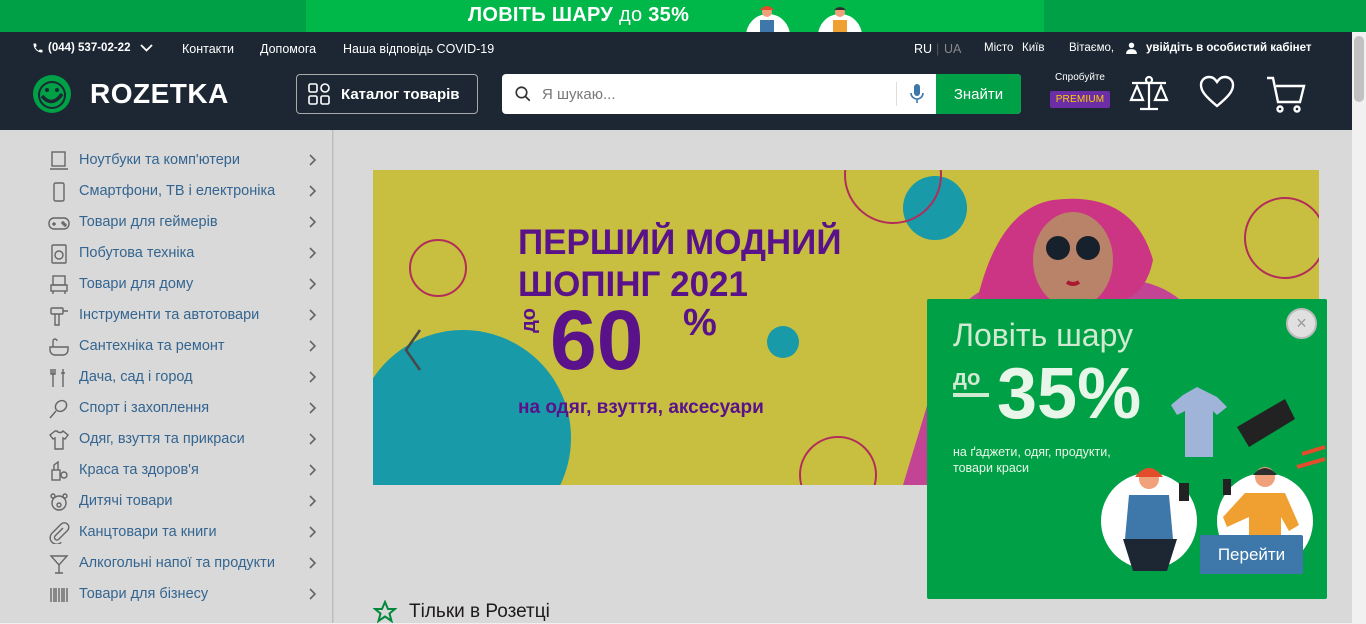 The image size is (1366, 624). I want to click on popup-title: Ловіть шару, so click(1043, 335).